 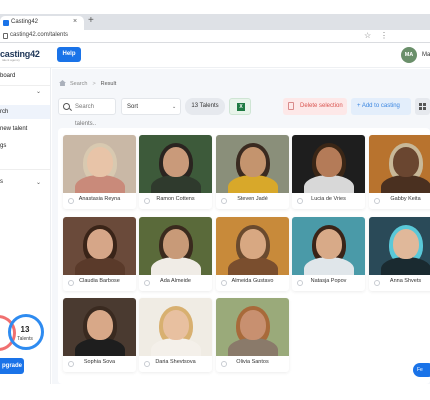 I want to click on help-button: Help, so click(x=69, y=54).